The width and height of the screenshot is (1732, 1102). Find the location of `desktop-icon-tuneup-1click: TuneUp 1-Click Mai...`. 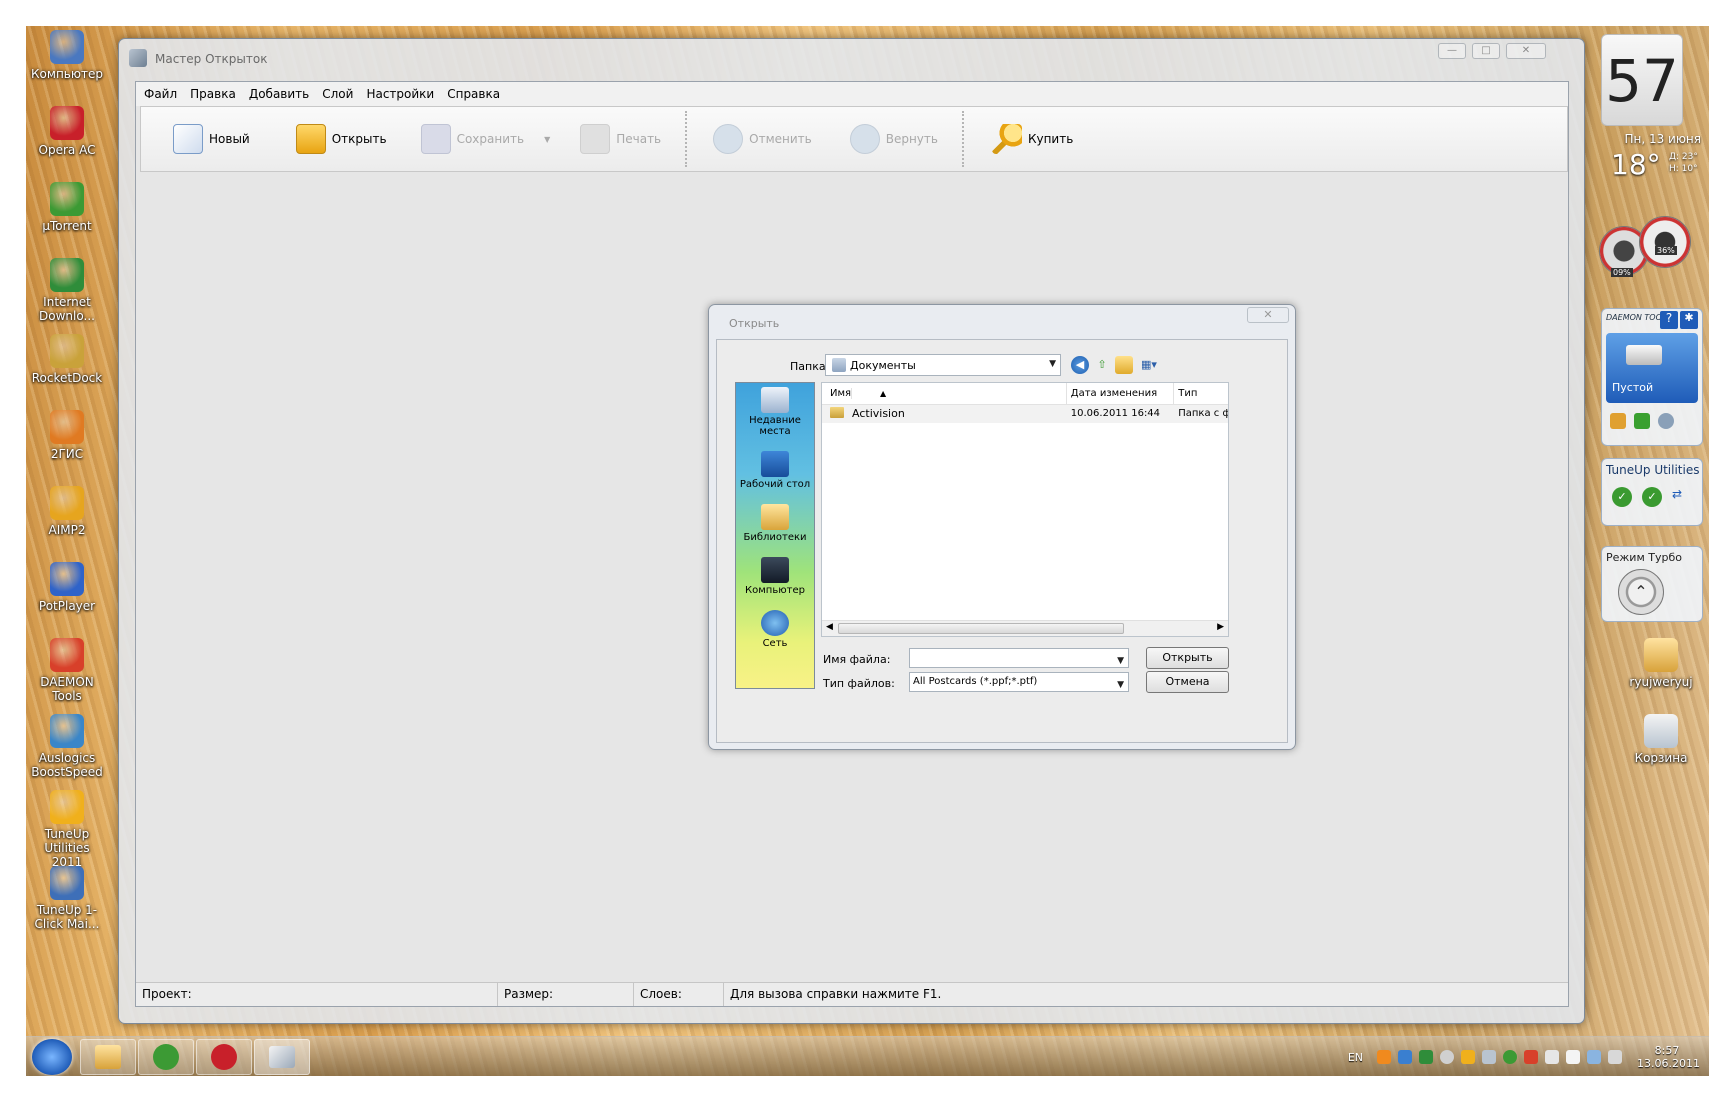

desktop-icon-tuneup-1click: TuneUp 1-Click Mai... is located at coordinates (67, 898).